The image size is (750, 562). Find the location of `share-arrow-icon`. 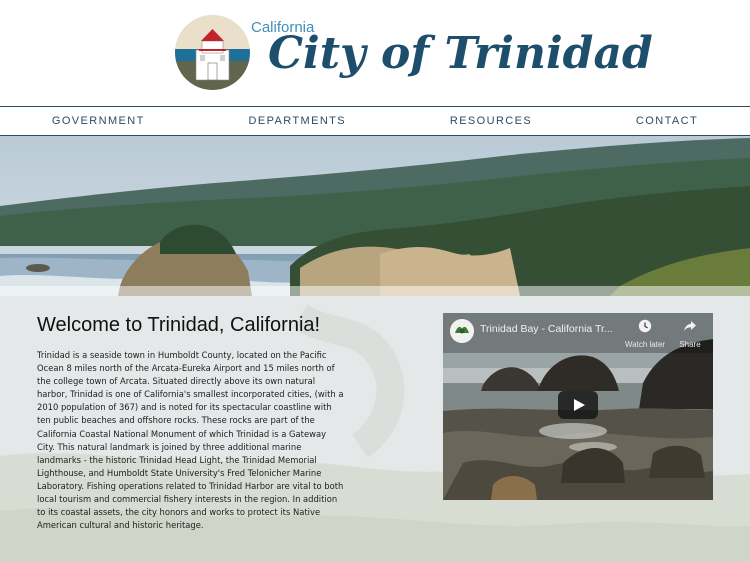

share-arrow-icon is located at coordinates (690, 326).